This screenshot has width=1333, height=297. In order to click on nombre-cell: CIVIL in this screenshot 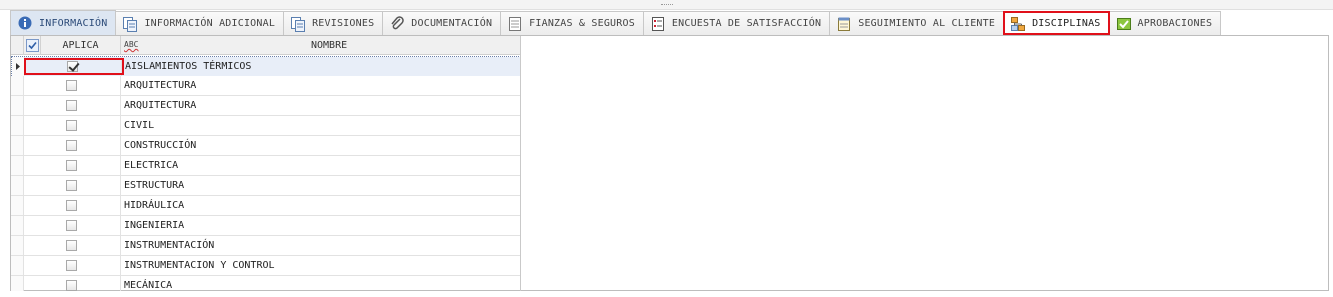, I will do `click(320, 125)`.